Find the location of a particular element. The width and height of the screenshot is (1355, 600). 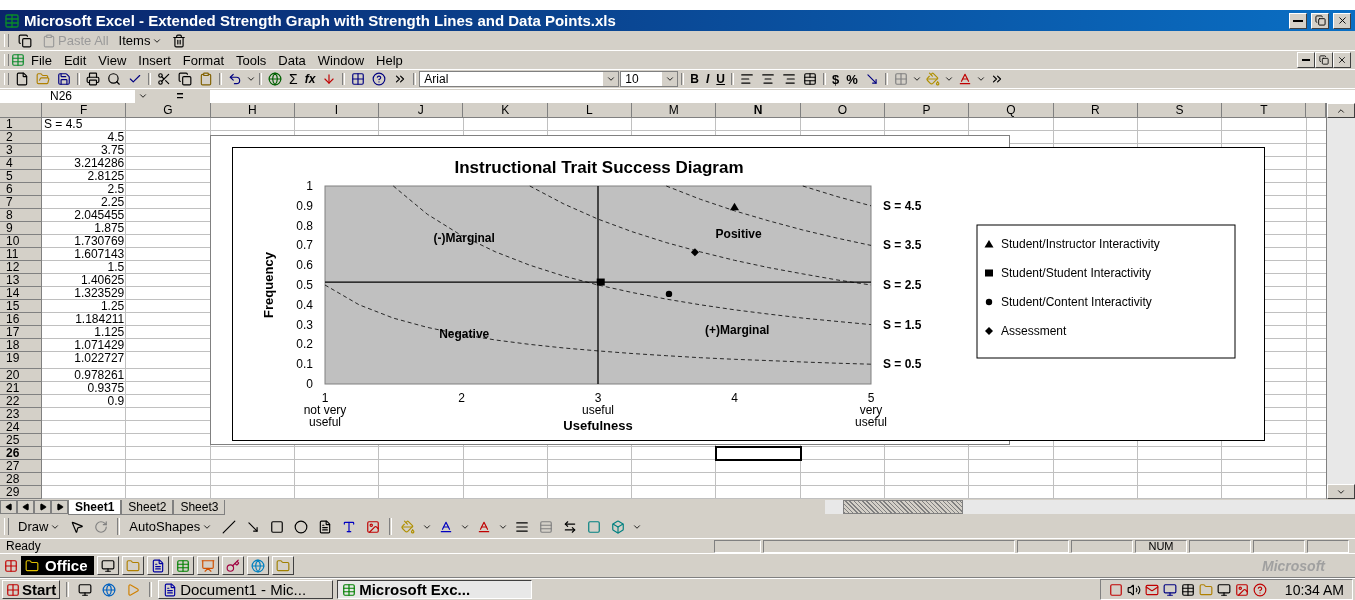

column-header: O is located at coordinates (842, 110).